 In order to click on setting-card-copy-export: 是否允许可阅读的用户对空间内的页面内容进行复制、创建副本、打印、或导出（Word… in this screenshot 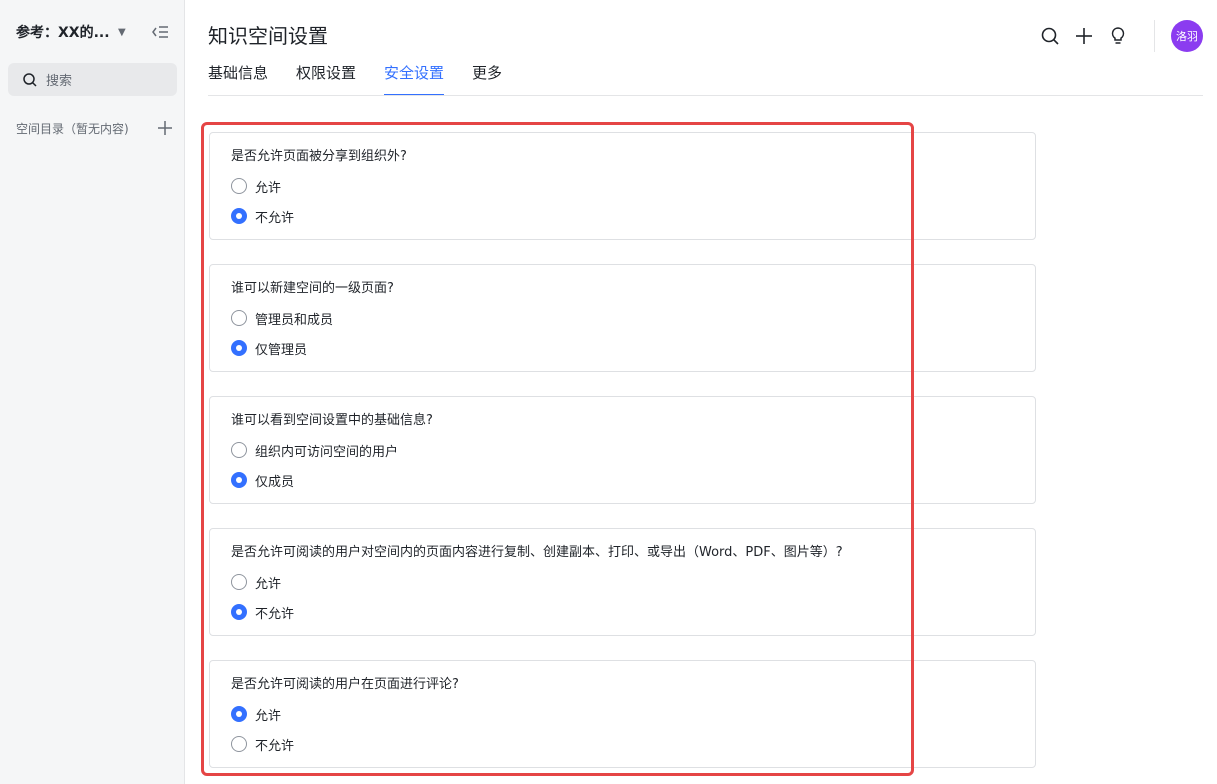, I will do `click(622, 582)`.